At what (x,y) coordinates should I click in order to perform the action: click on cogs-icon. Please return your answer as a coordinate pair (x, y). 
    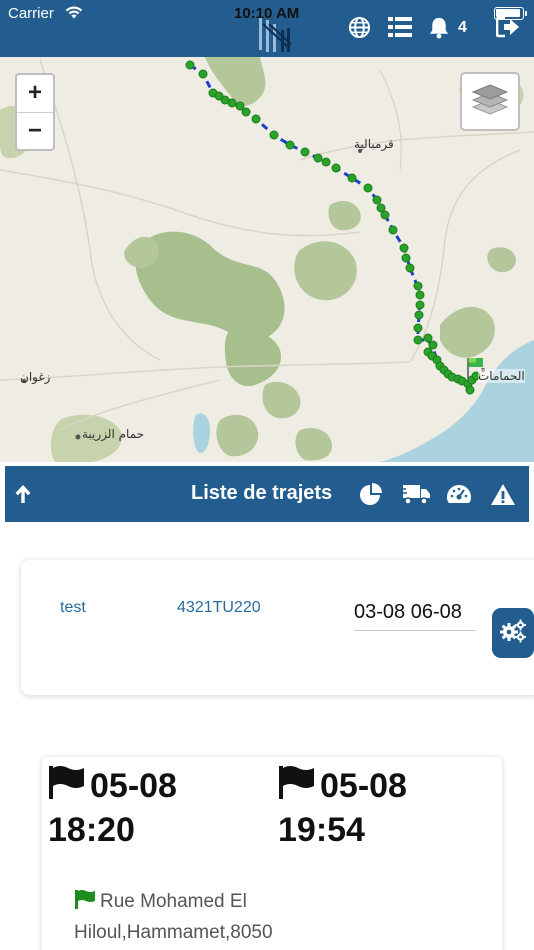
    Looking at the image, I should click on (513, 633).